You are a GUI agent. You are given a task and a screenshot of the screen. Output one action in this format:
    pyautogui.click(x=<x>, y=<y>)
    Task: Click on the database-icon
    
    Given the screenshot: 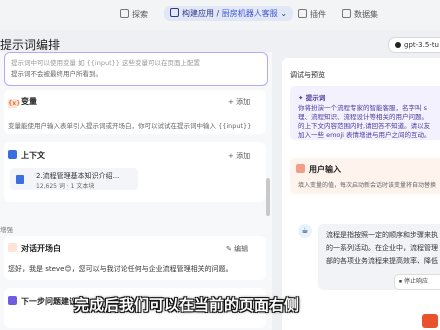 What is the action you would take?
    pyautogui.click(x=346, y=13)
    